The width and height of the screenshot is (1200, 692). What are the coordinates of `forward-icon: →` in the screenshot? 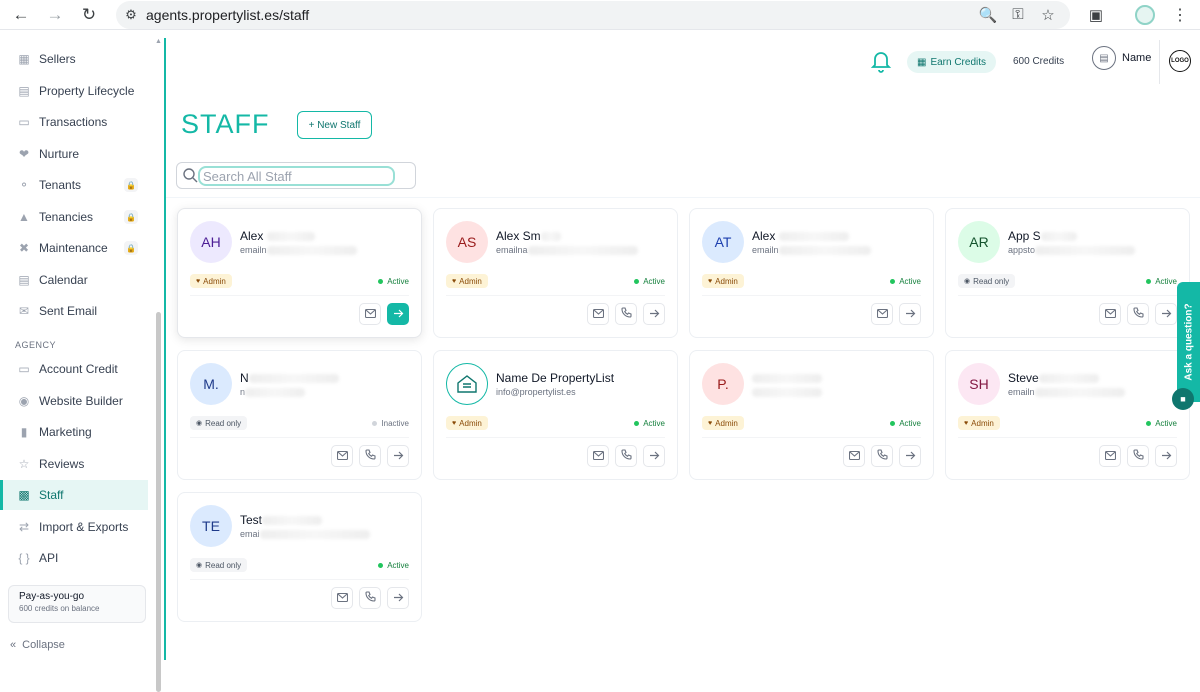 It's located at (55, 15).